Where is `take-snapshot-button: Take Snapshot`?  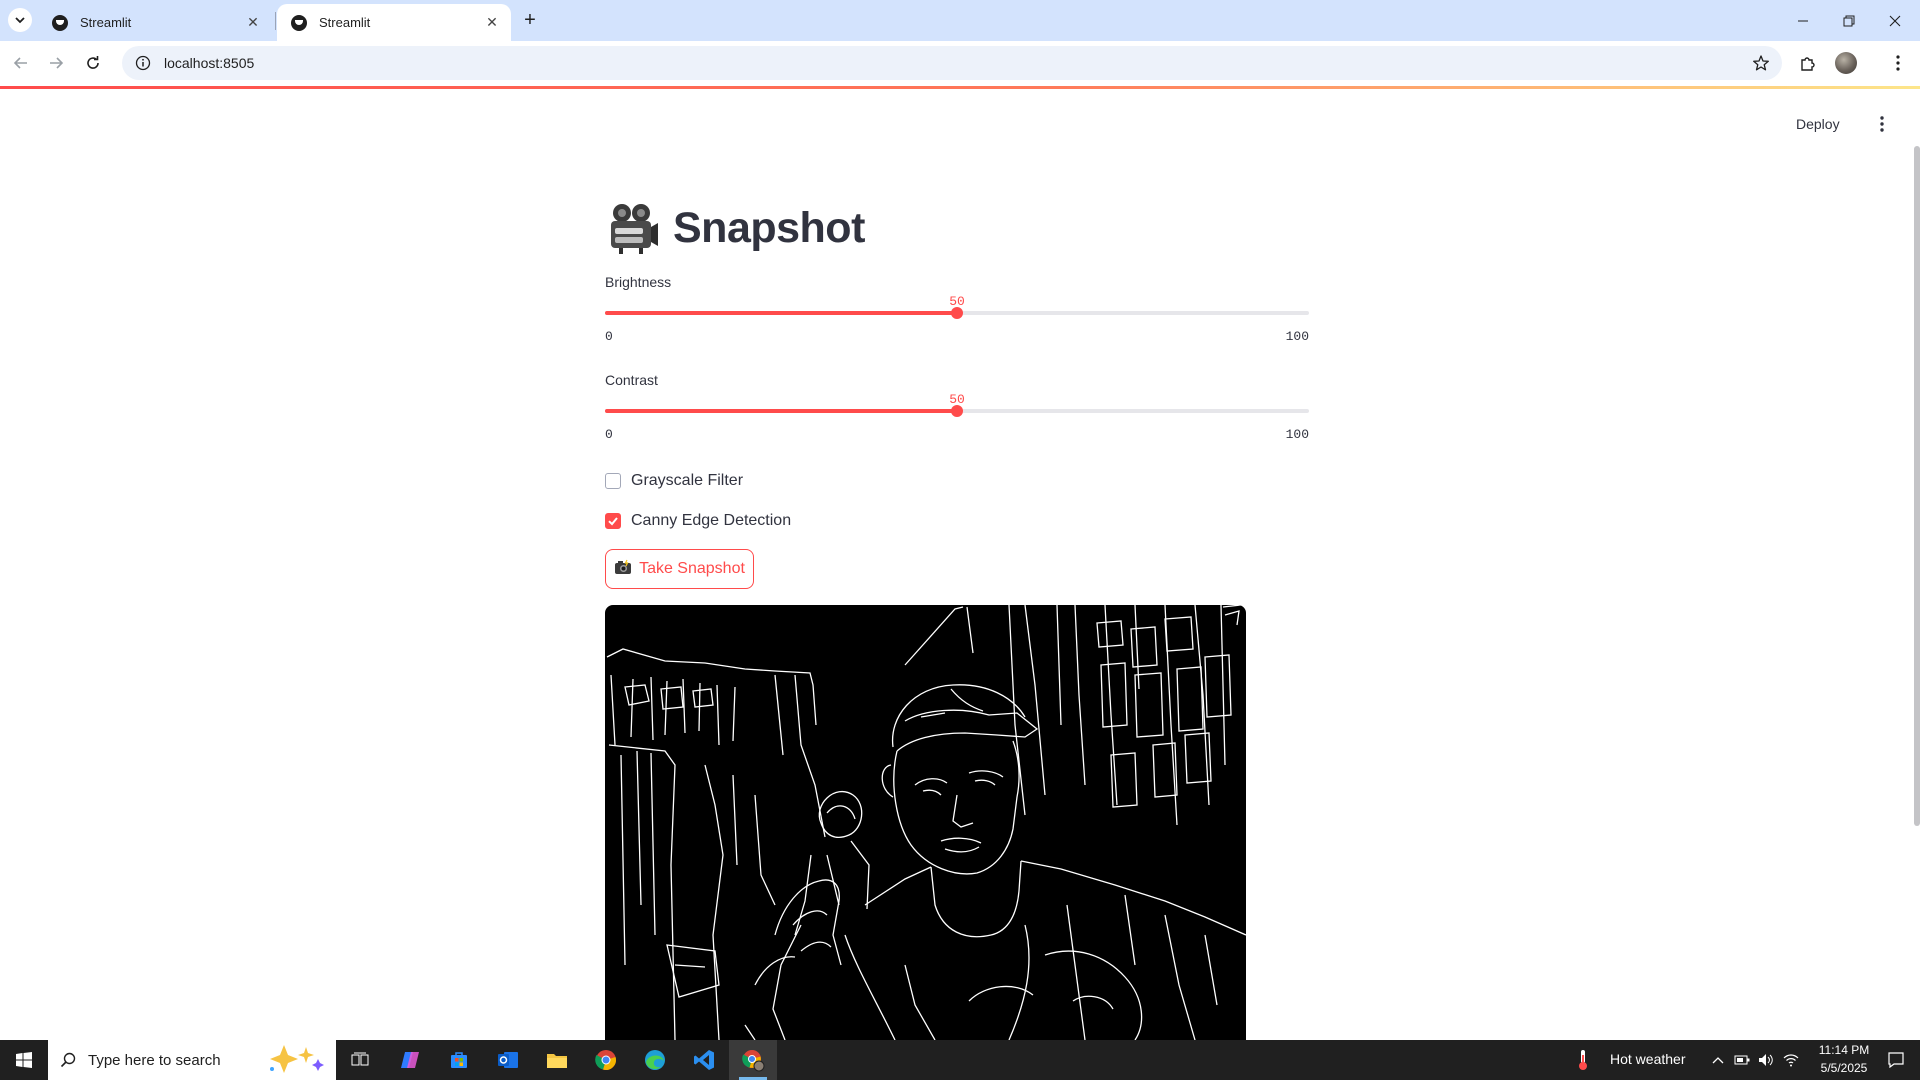 take-snapshot-button: Take Snapshot is located at coordinates (679, 569).